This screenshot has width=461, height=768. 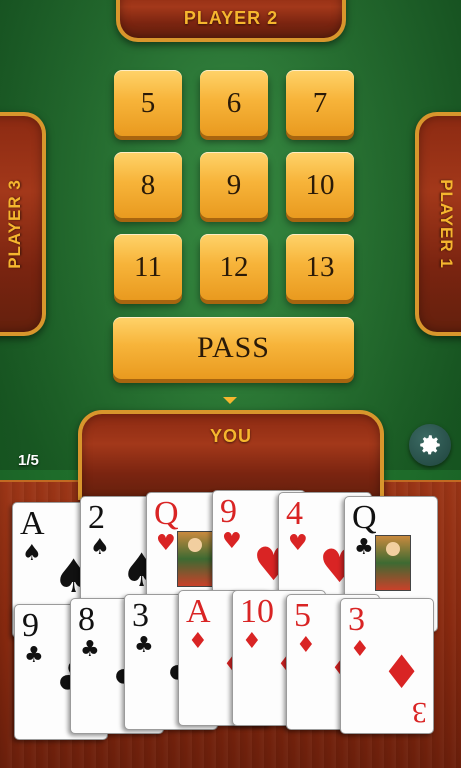 What do you see at coordinates (231, 455) in the screenshot?
I see `you-panel: YOU` at bounding box center [231, 455].